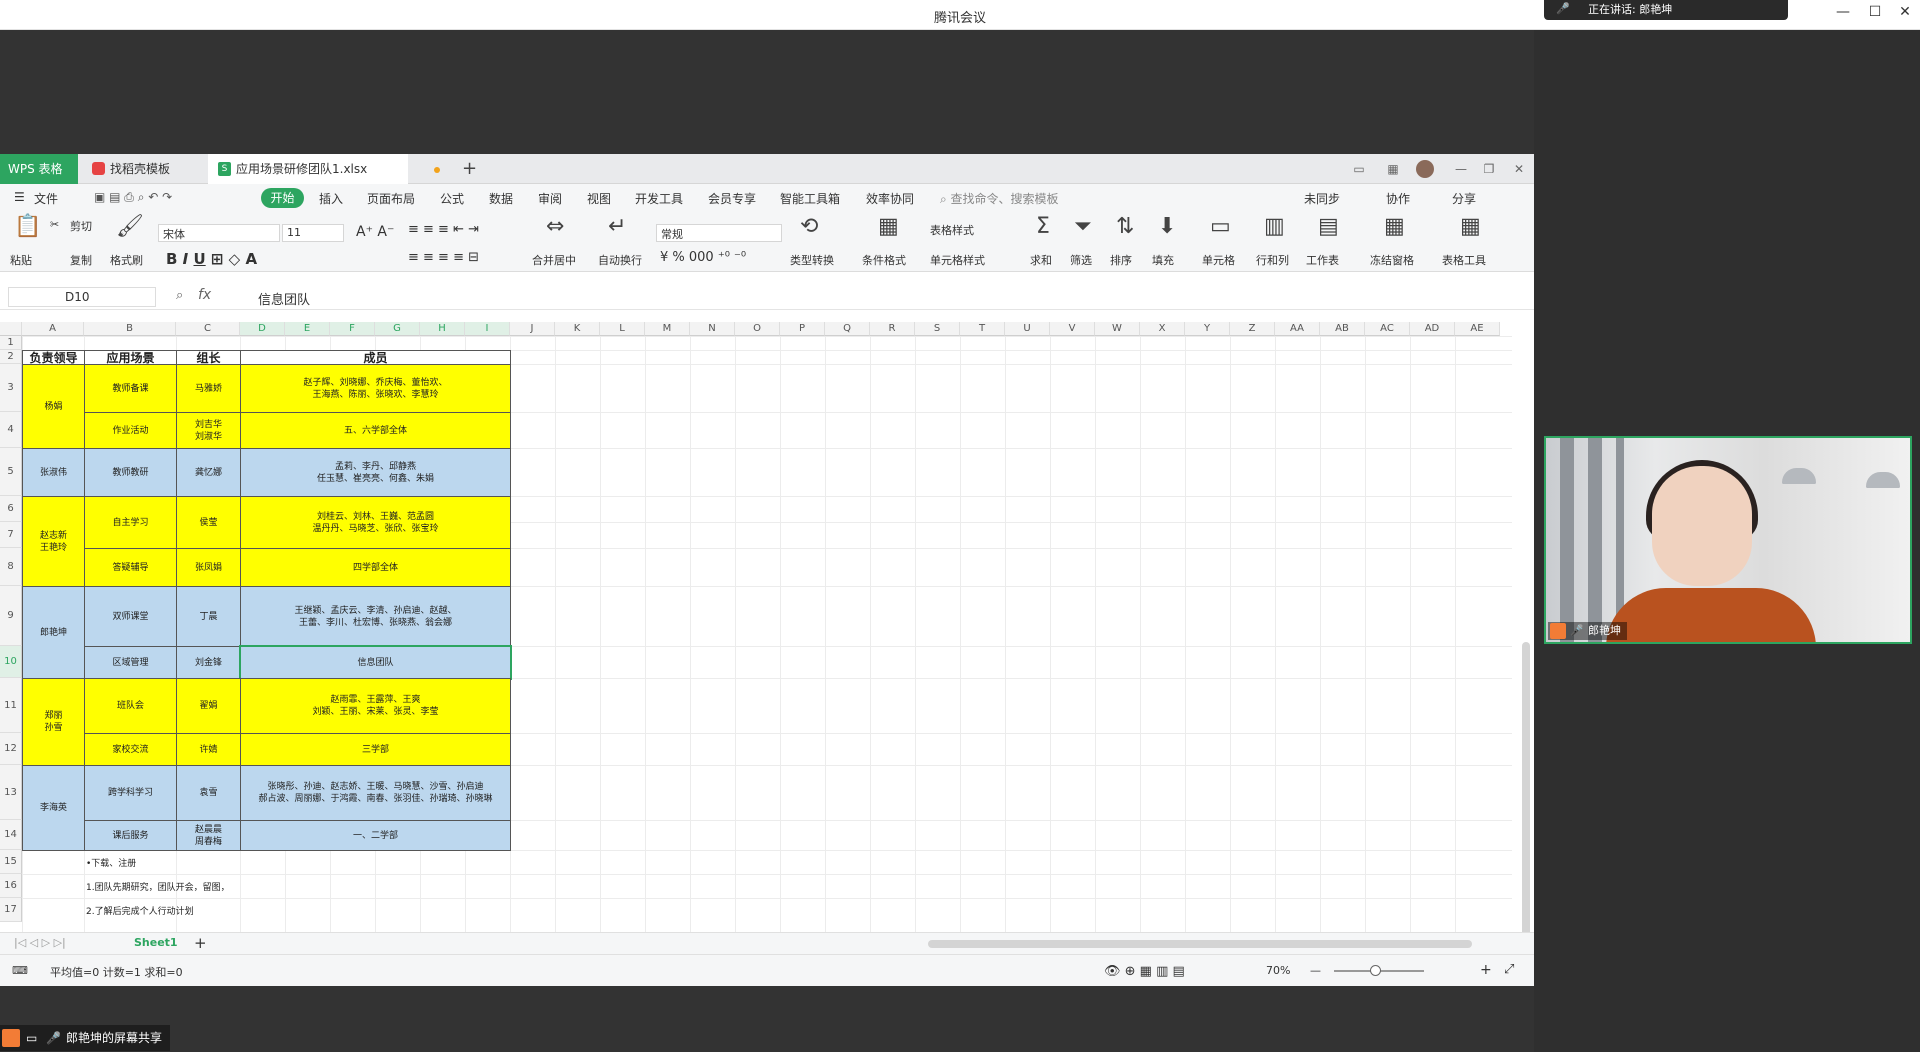  I want to click on header-scene: 应用场景, so click(130, 357).